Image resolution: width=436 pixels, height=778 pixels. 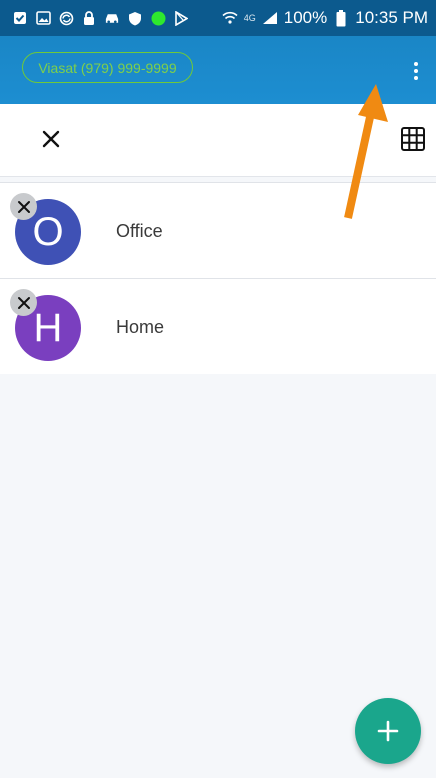 What do you see at coordinates (158, 18) in the screenshot?
I see `green-dot-icon` at bounding box center [158, 18].